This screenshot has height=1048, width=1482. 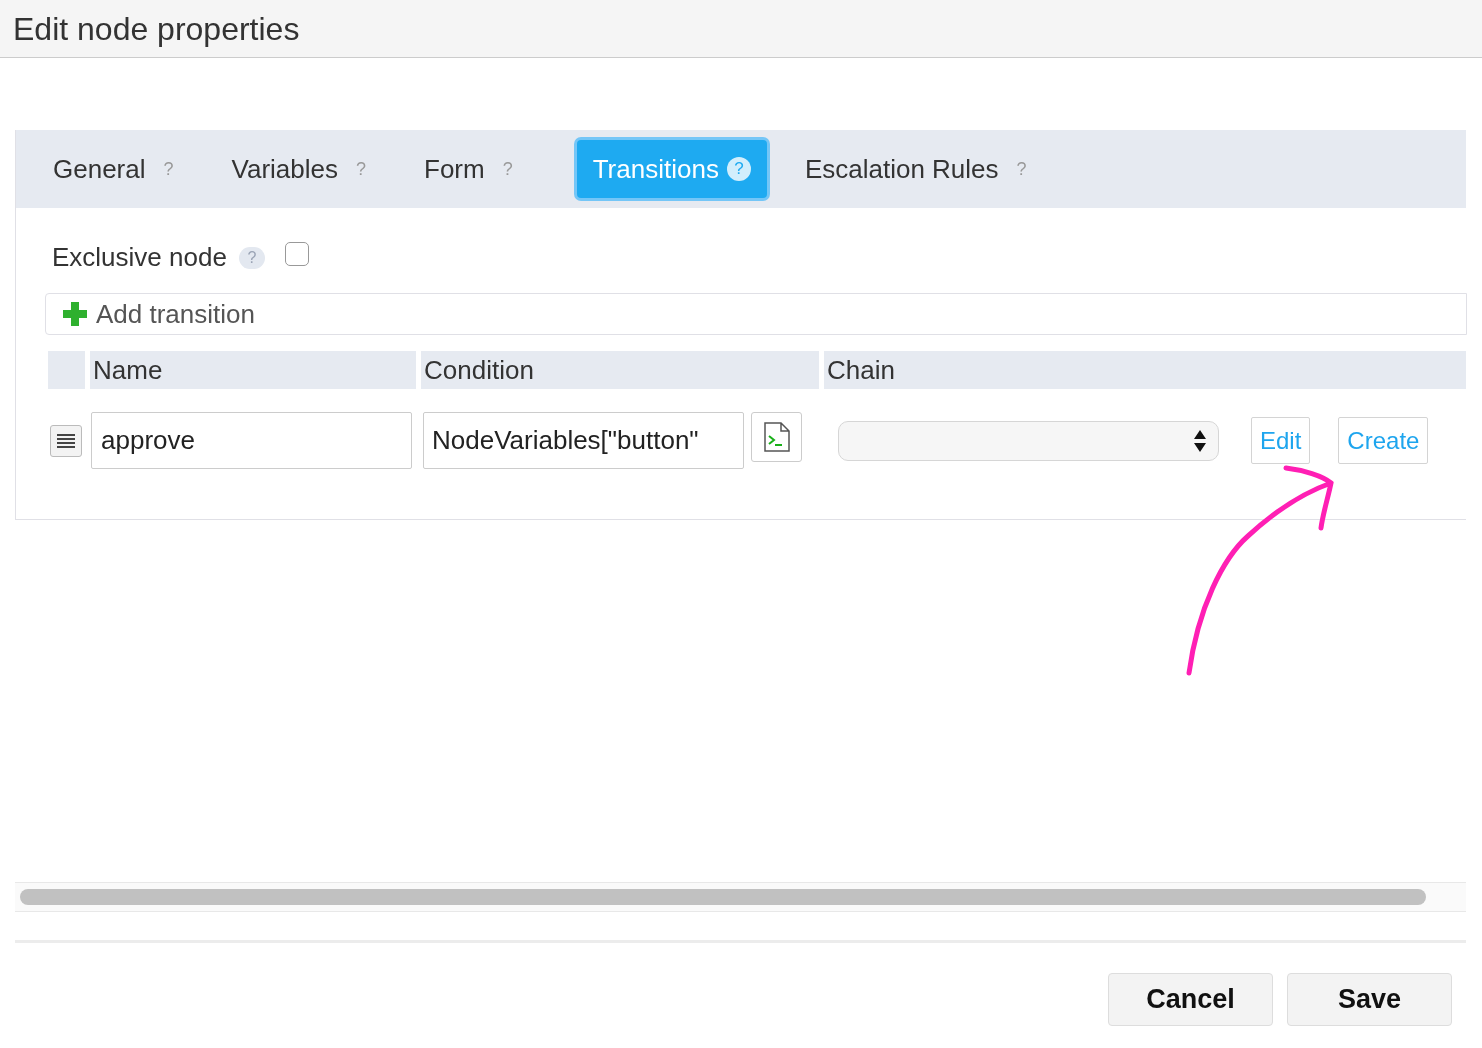 I want to click on tab: Variables ?, so click(x=298, y=169).